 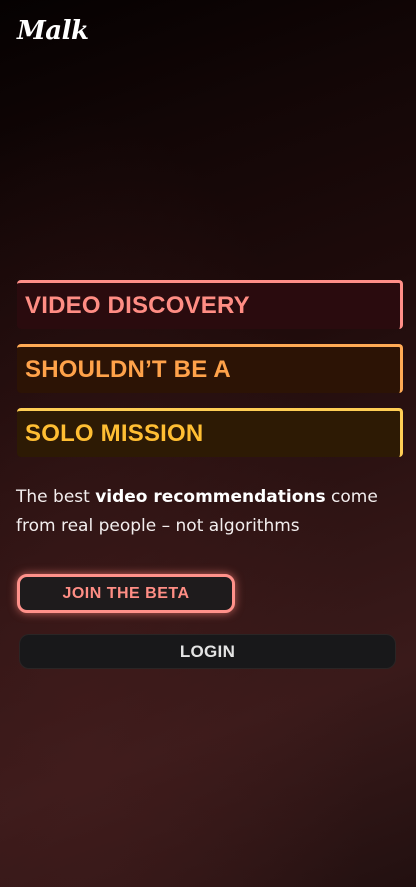 I want to click on headline-line-3: SOLO MISSION, so click(x=210, y=432).